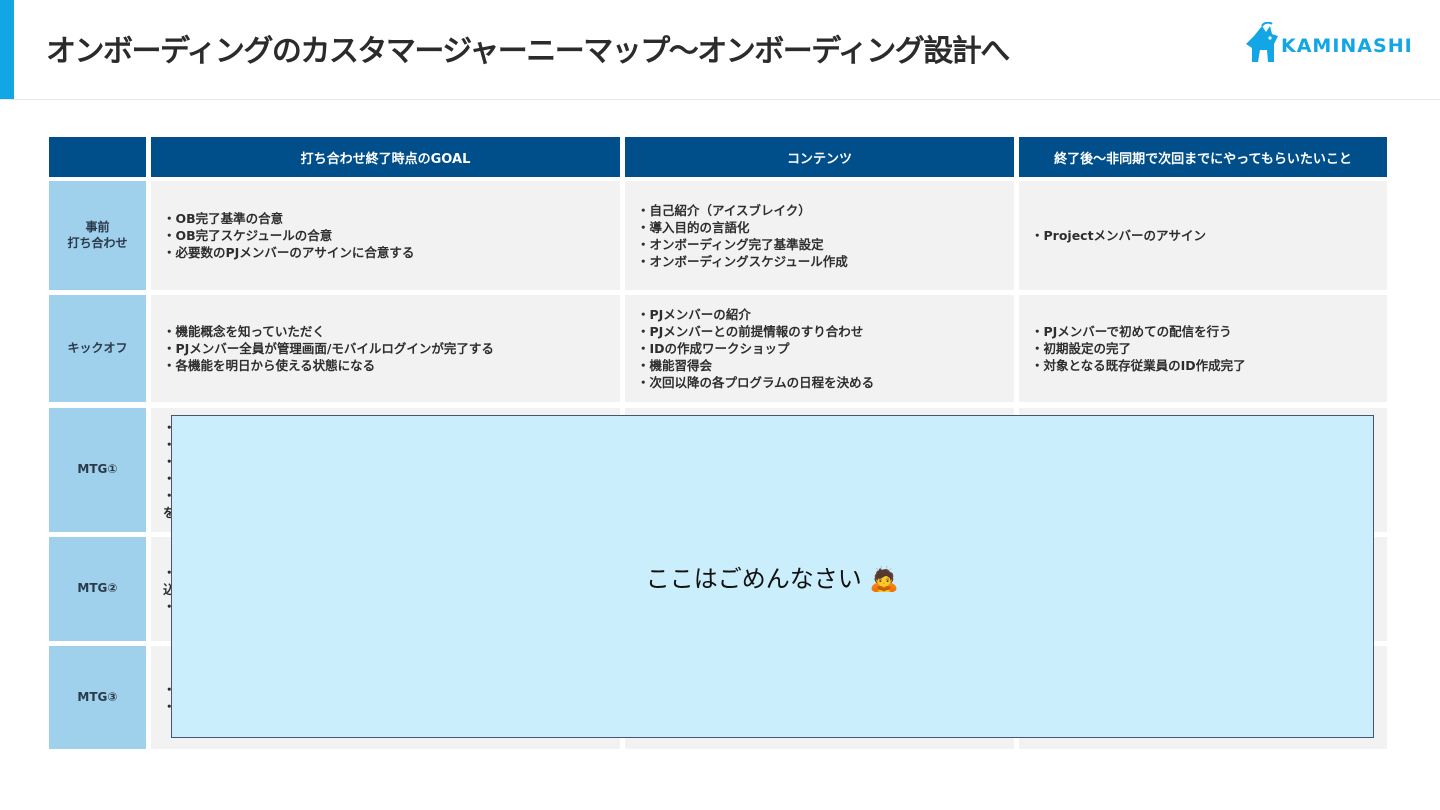  I want to click on row-label: MTG①, so click(97, 470).